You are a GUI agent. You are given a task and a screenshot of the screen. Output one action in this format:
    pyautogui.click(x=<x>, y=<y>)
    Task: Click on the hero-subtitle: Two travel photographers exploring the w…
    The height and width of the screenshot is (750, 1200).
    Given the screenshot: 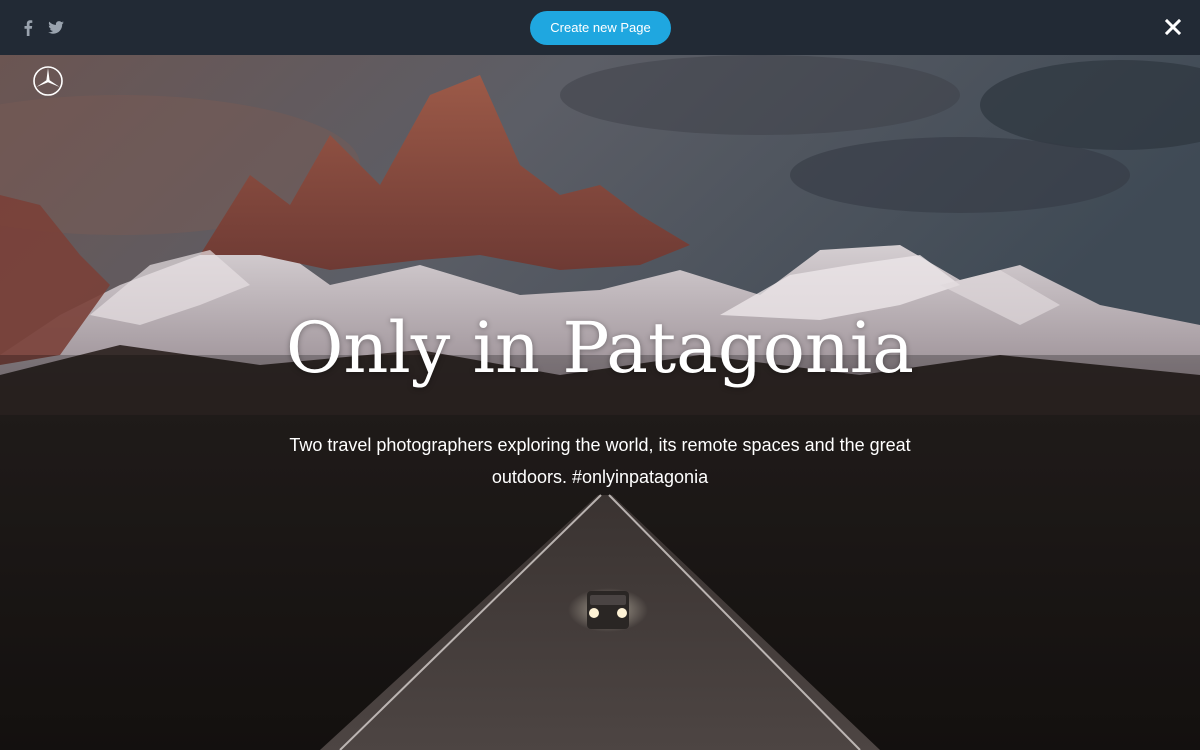 What is the action you would take?
    pyautogui.click(x=600, y=461)
    